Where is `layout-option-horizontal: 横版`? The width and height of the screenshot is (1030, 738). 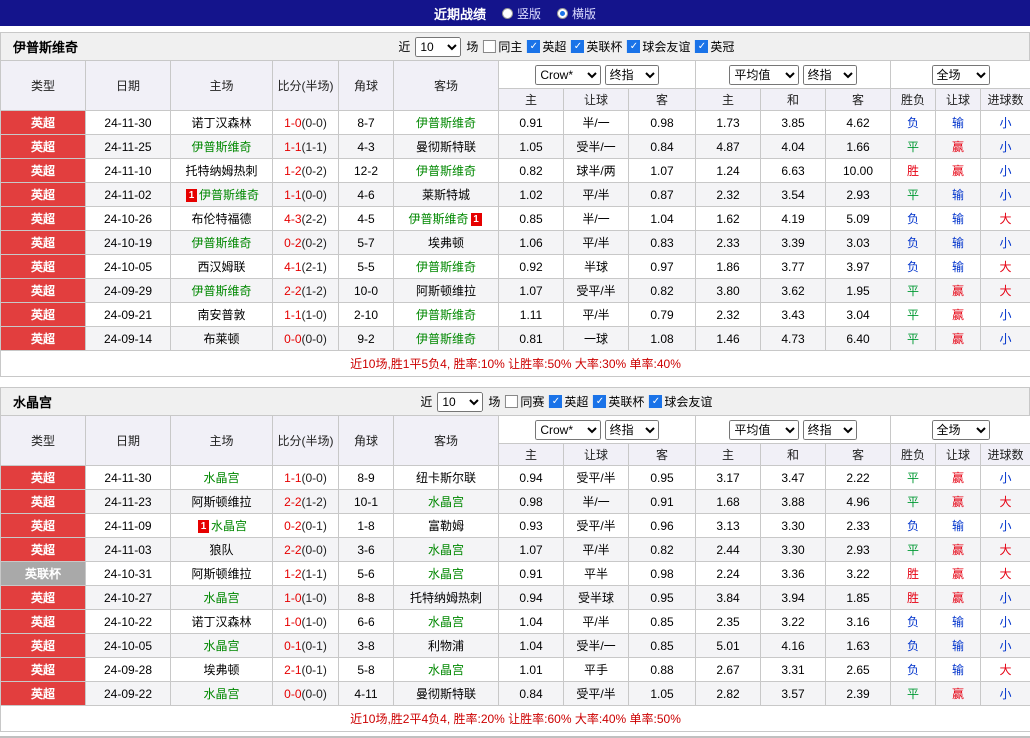 layout-option-horizontal: 横版 is located at coordinates (576, 13).